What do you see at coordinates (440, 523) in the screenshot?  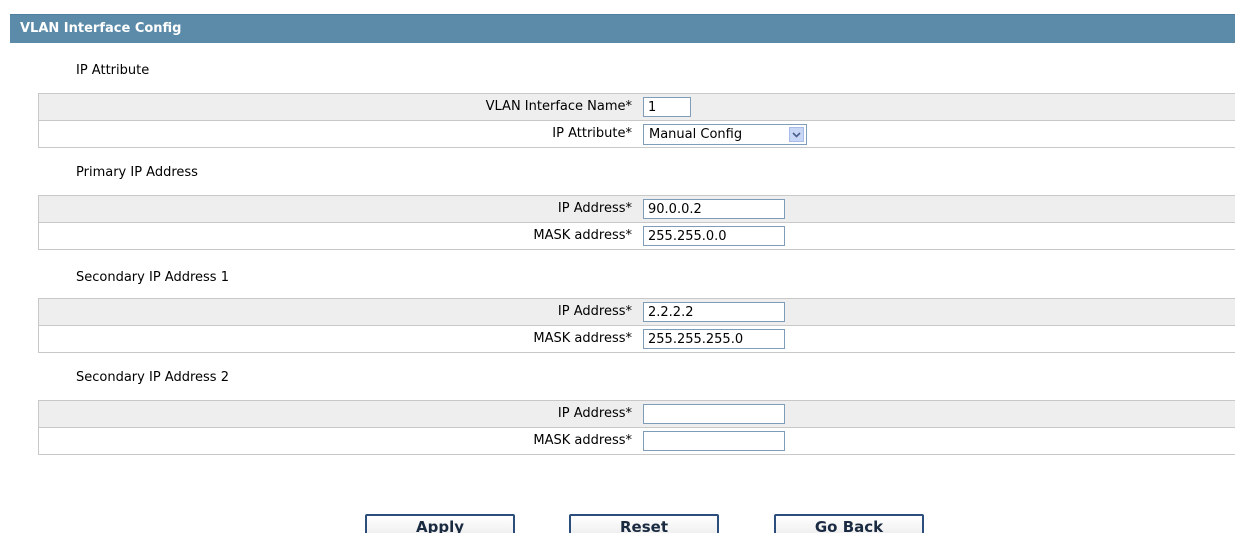 I see `apply-button: Apply` at bounding box center [440, 523].